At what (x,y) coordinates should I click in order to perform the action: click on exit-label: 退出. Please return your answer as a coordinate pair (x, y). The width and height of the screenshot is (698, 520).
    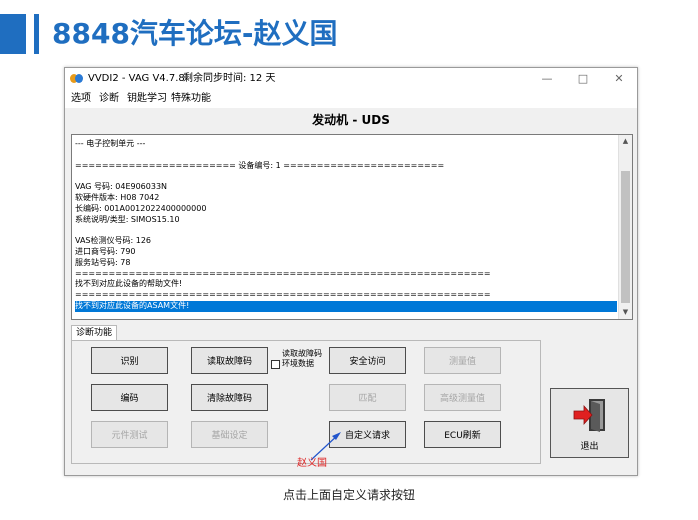
    Looking at the image, I should click on (589, 447).